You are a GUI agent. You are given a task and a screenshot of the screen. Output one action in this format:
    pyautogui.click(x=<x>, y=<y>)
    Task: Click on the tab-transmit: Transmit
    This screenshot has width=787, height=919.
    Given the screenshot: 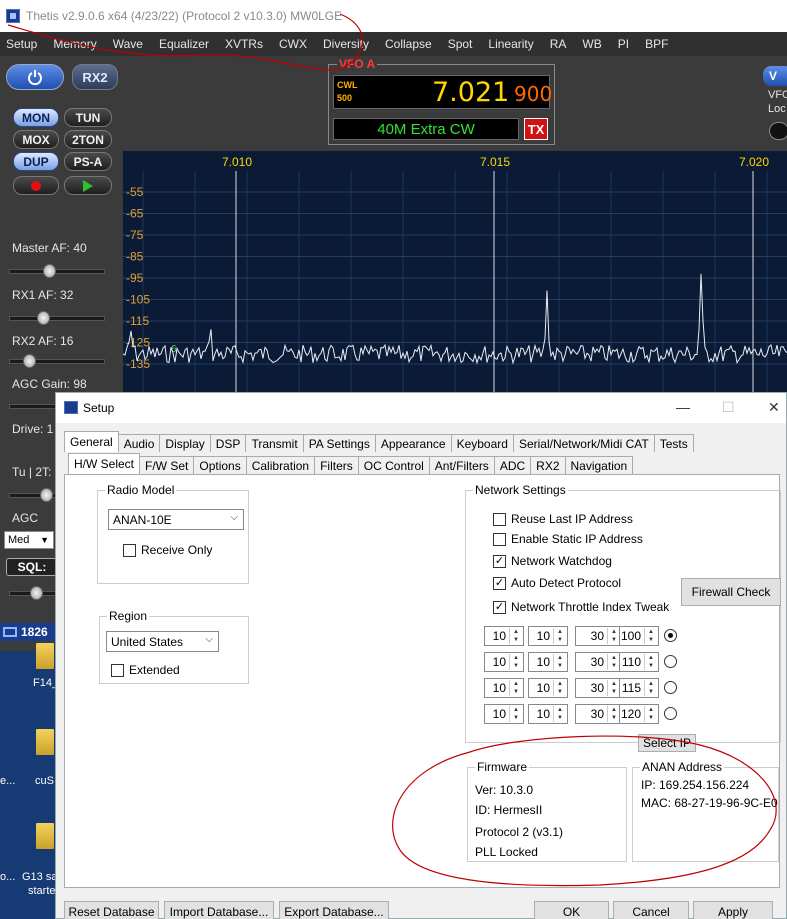 What is the action you would take?
    pyautogui.click(x=274, y=443)
    